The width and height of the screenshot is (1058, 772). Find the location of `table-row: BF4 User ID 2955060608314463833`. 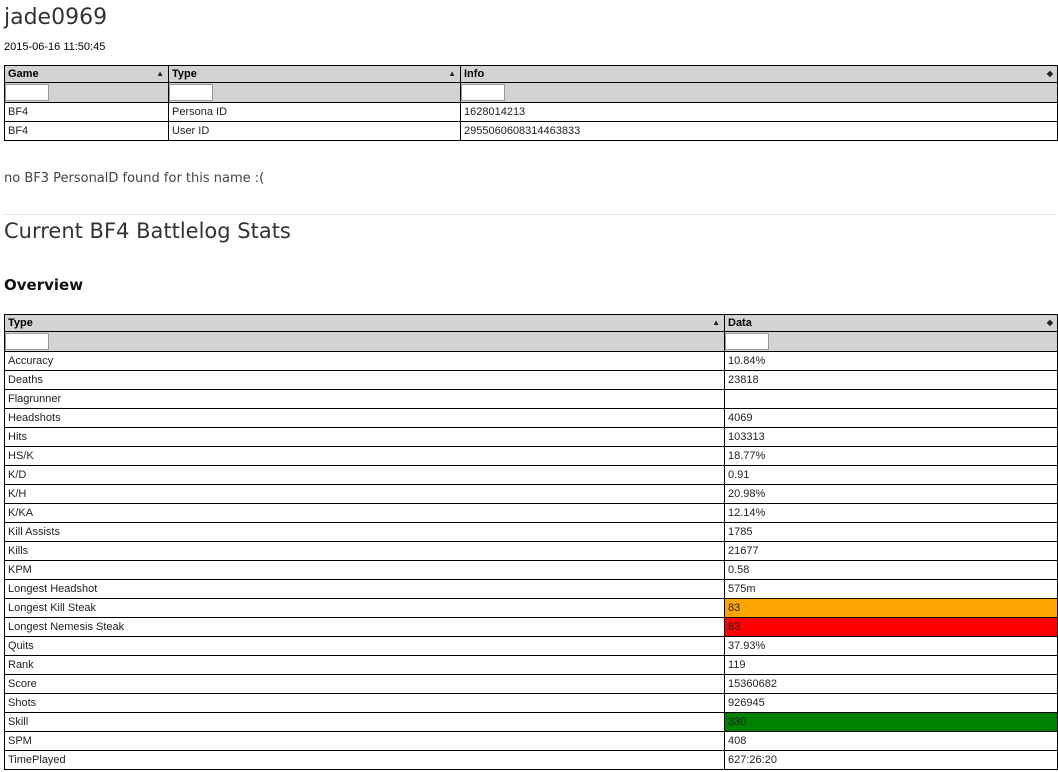

table-row: BF4 User ID 2955060608314463833 is located at coordinates (531, 131).